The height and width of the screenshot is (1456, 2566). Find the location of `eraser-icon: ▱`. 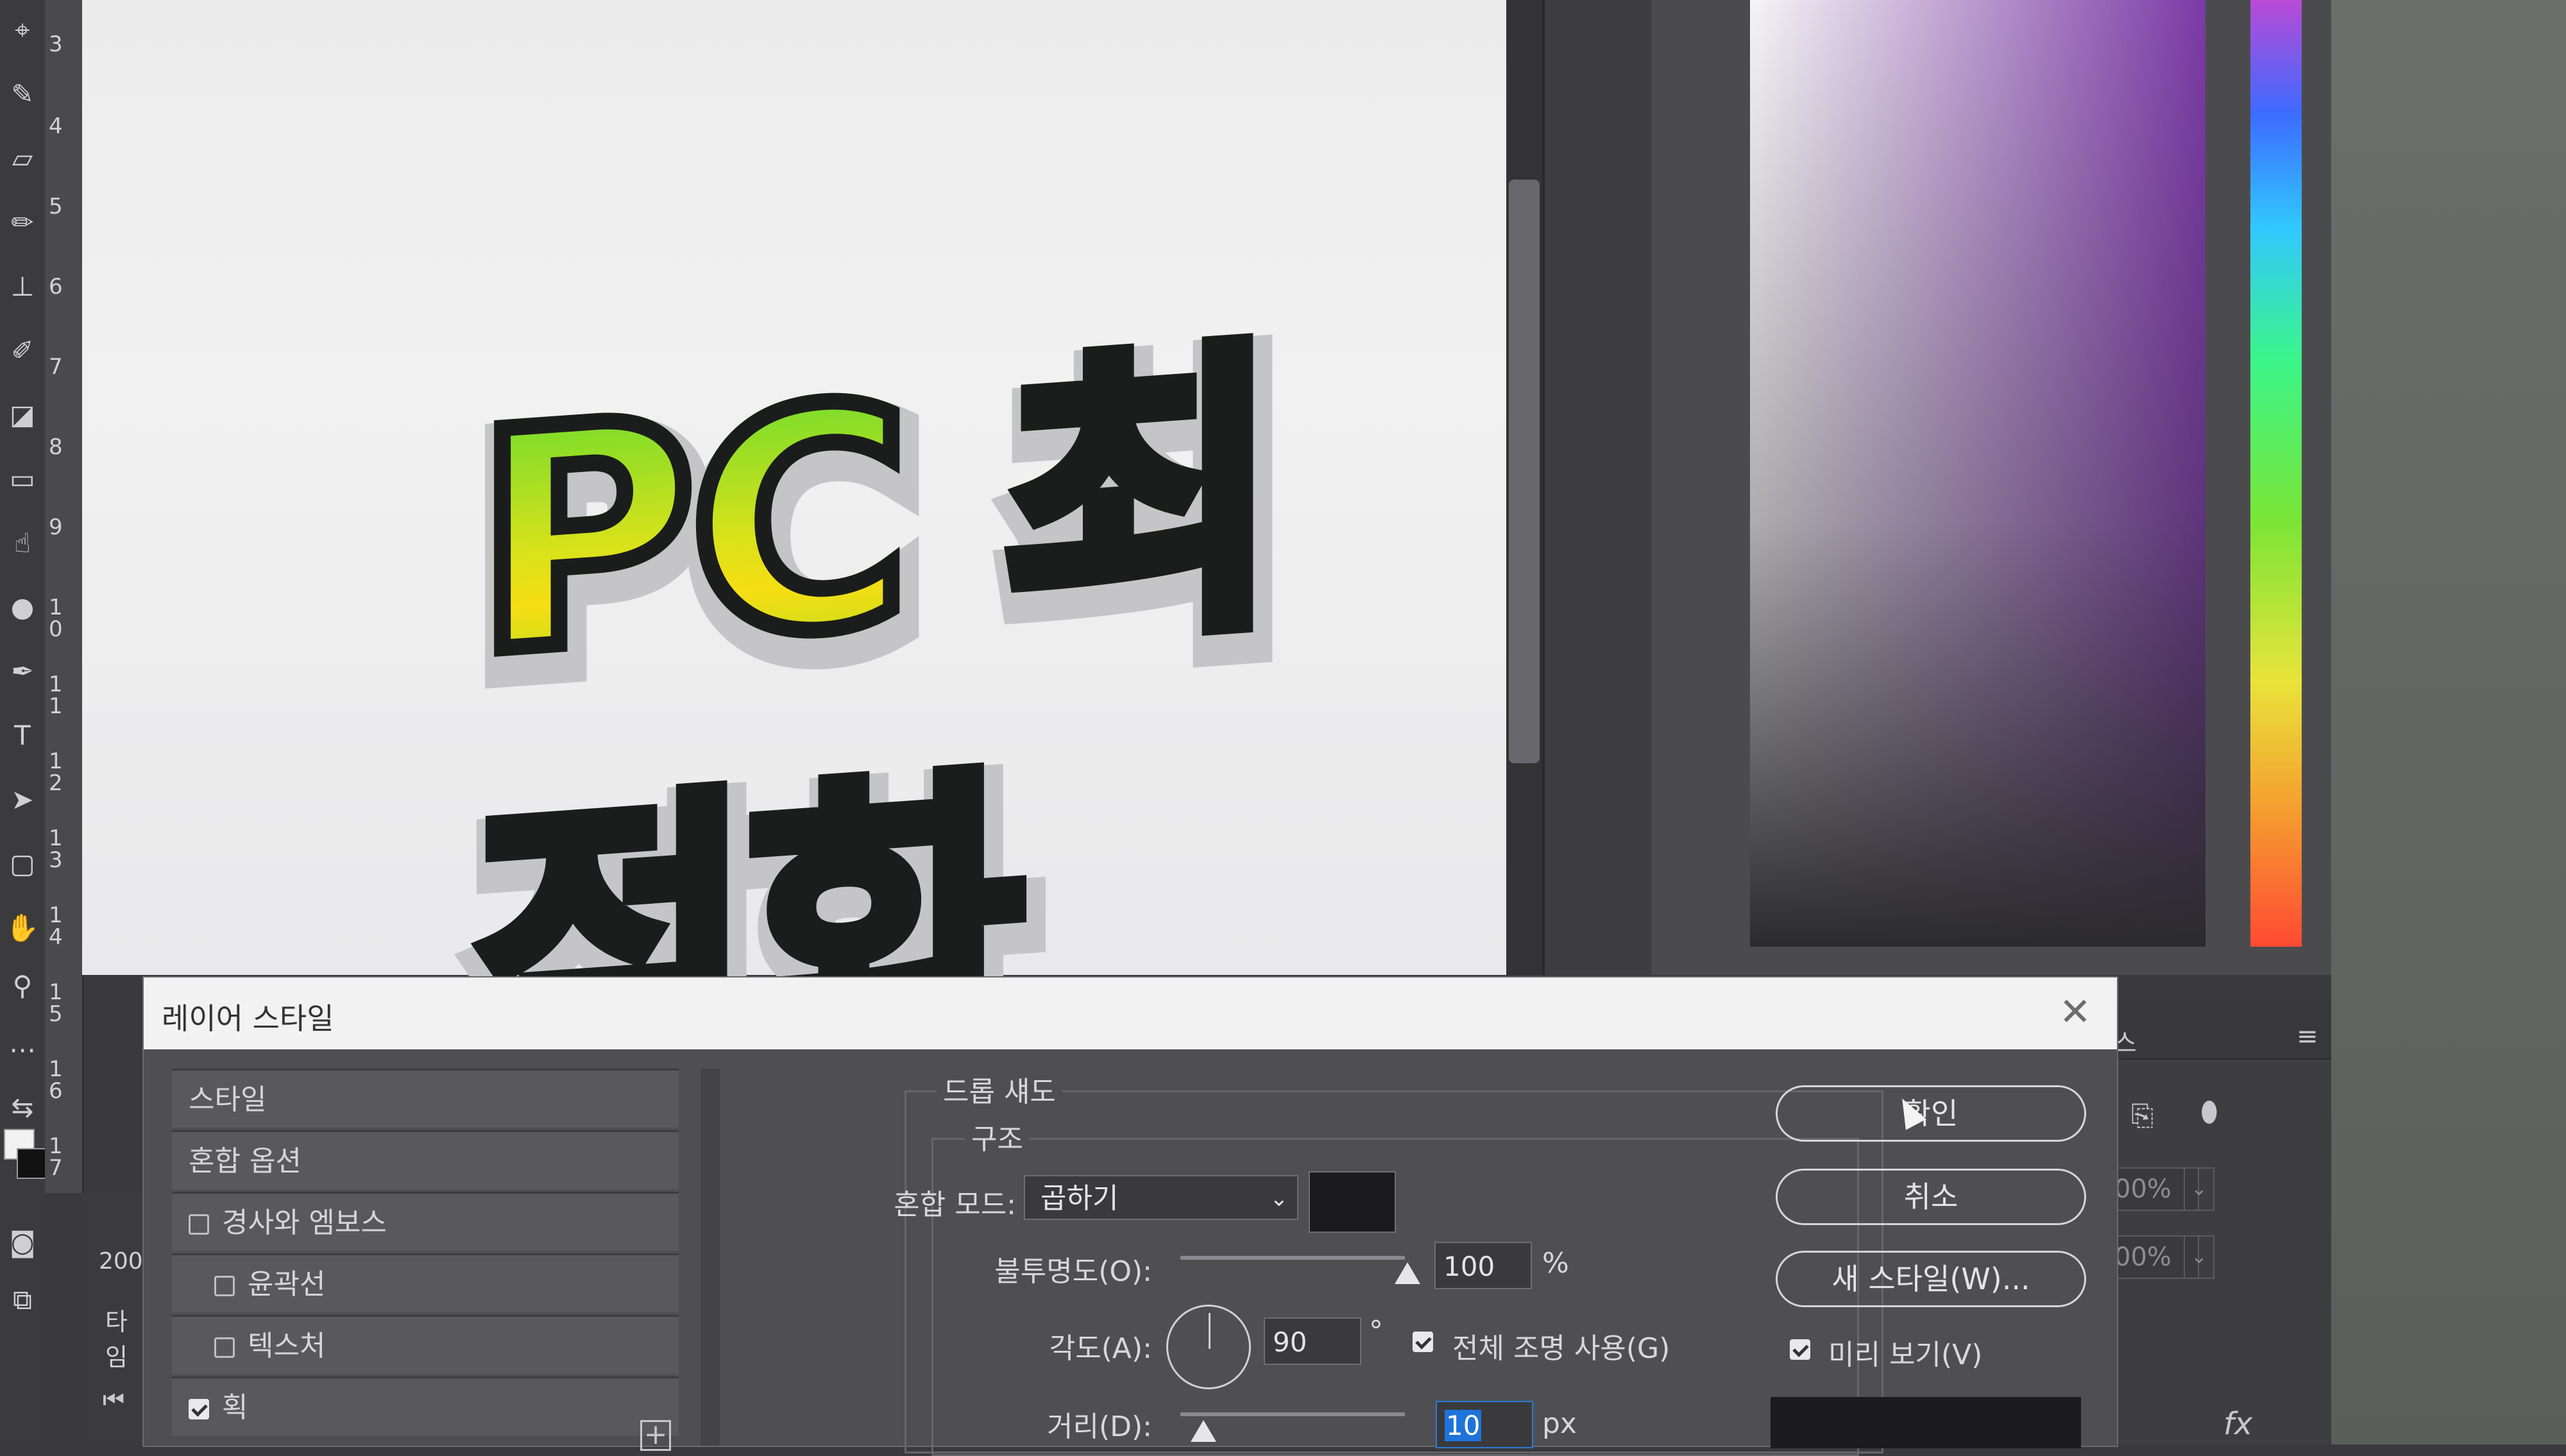

eraser-icon: ▱ is located at coordinates (22, 158).